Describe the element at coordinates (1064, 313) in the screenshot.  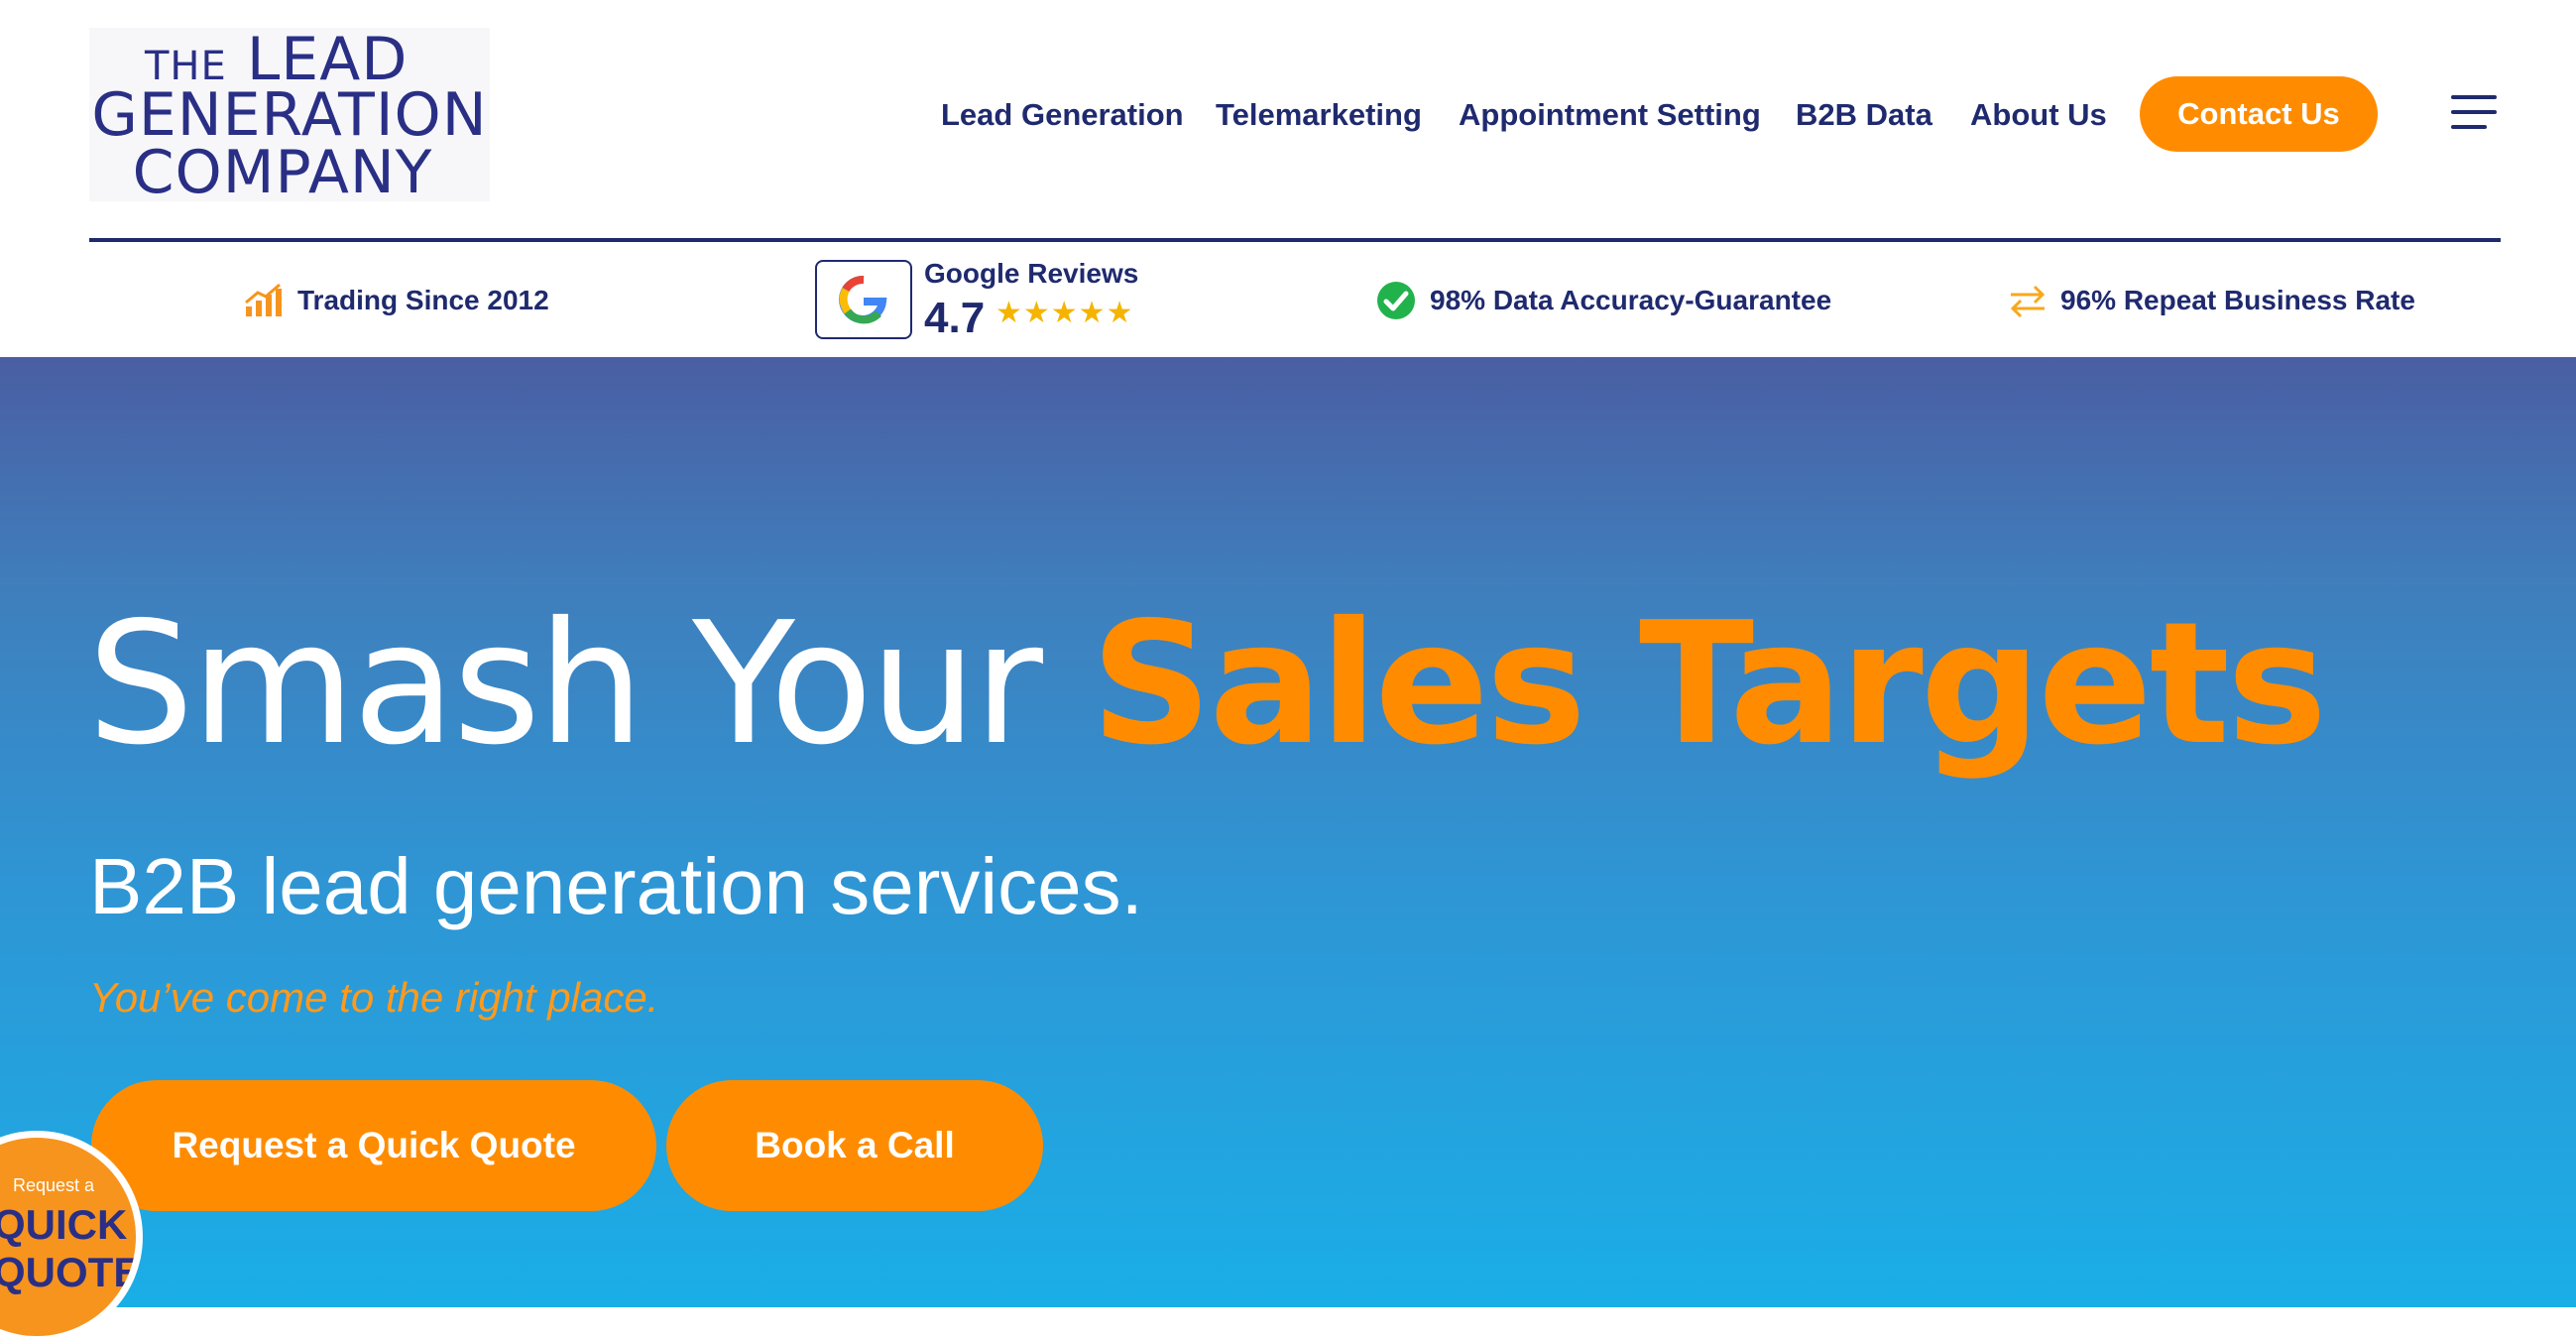
I see `star-rating-icon: ★★★★★` at that location.